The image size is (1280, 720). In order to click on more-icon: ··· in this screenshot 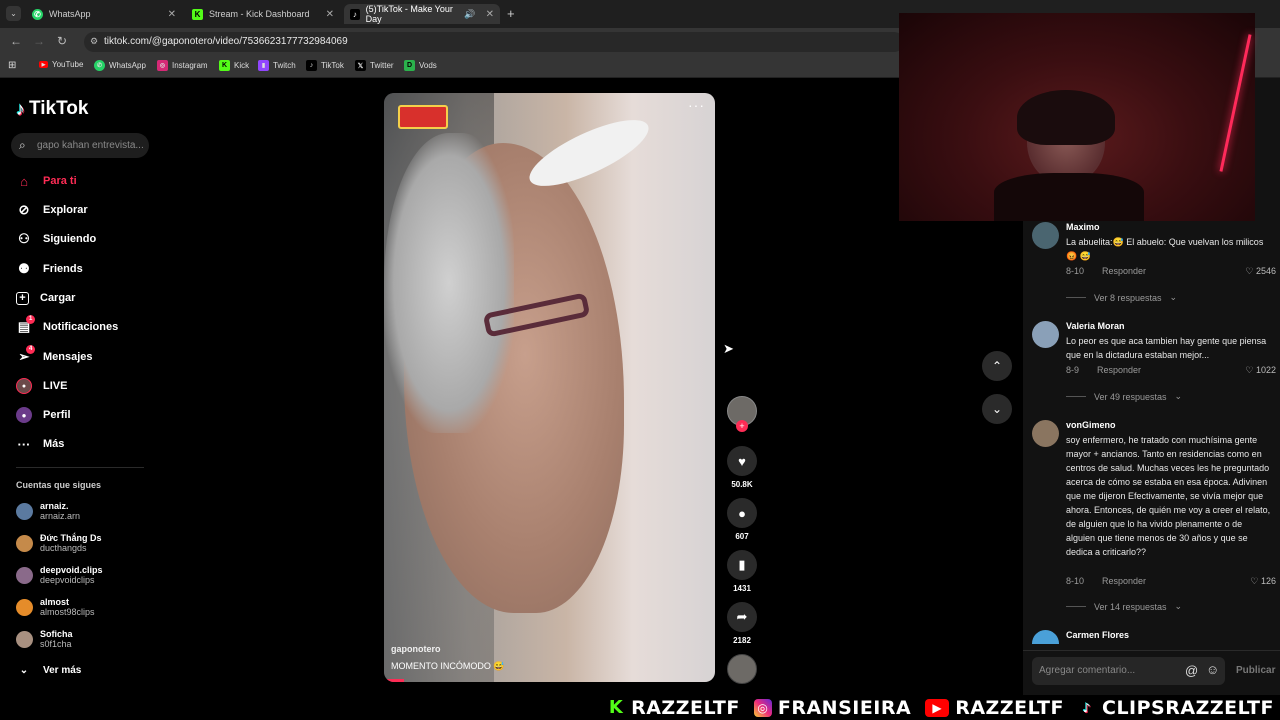, I will do `click(24, 444)`.